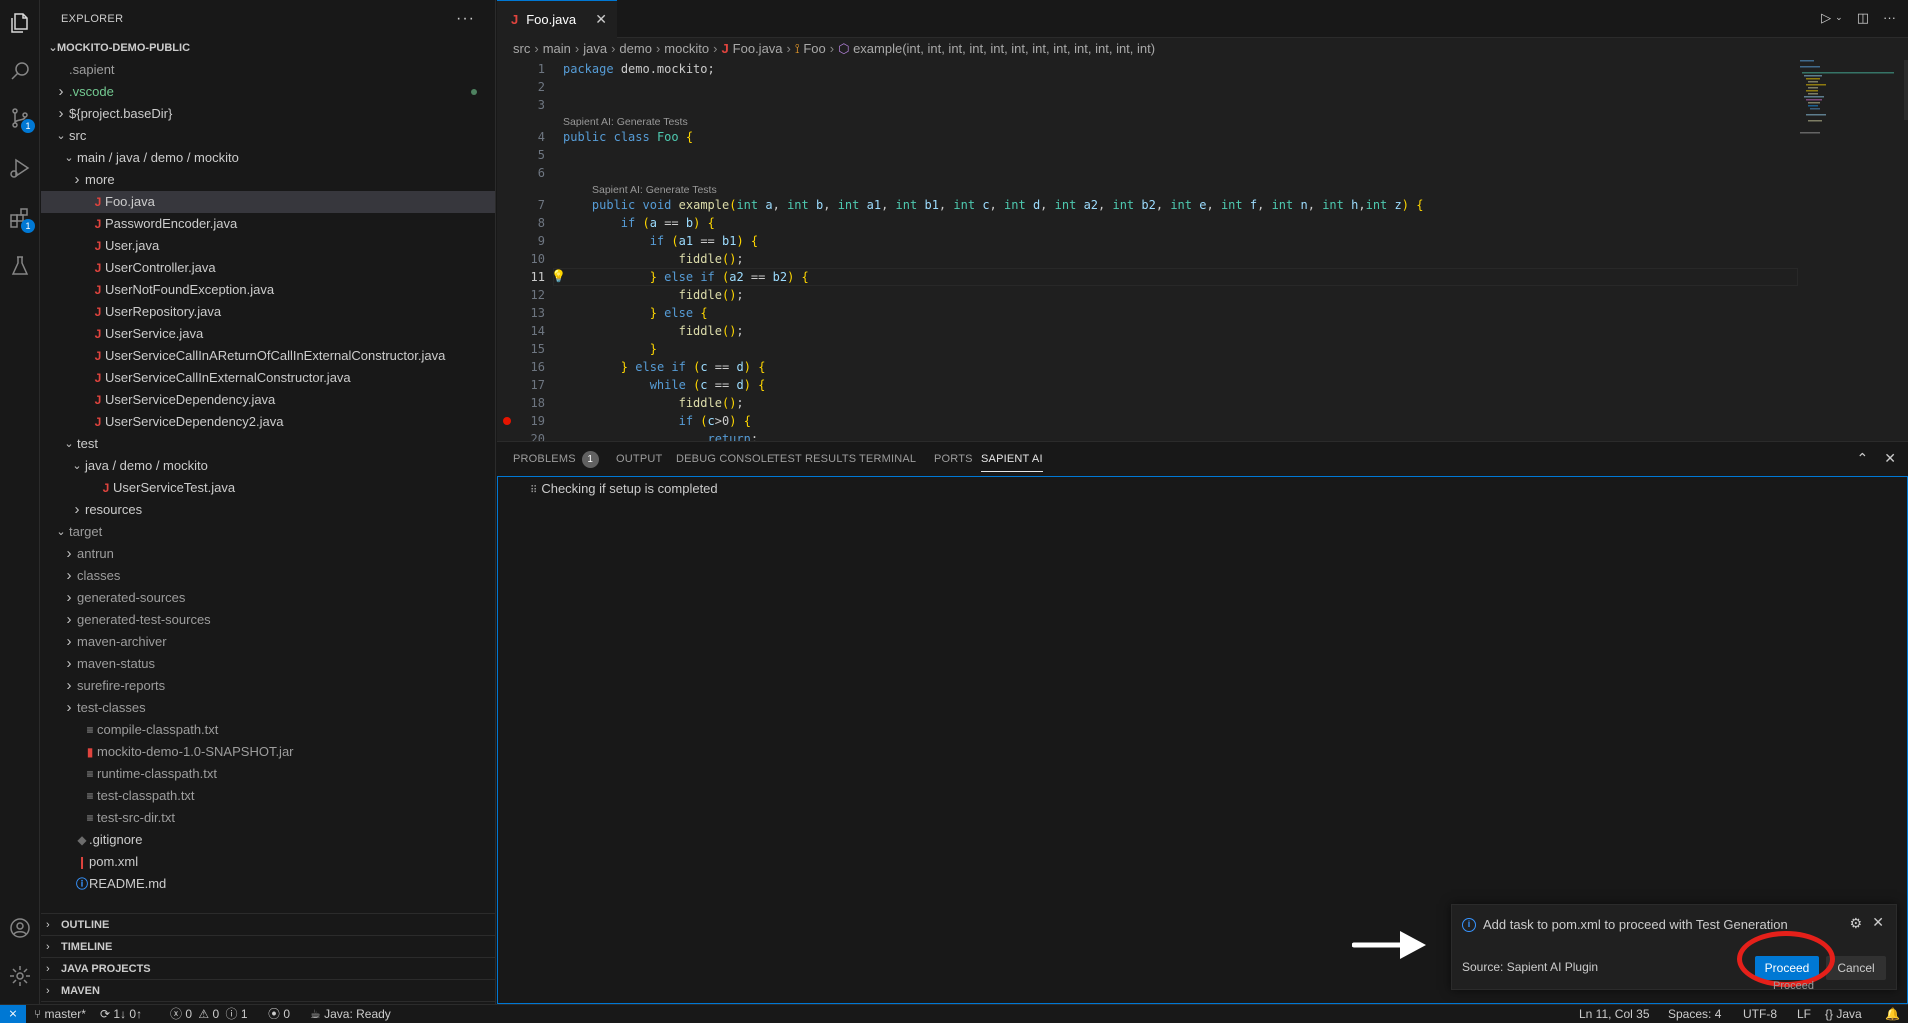 This screenshot has width=1908, height=1023. Describe the element at coordinates (1843, 1014) in the screenshot. I see `language-mode: {} Java` at that location.